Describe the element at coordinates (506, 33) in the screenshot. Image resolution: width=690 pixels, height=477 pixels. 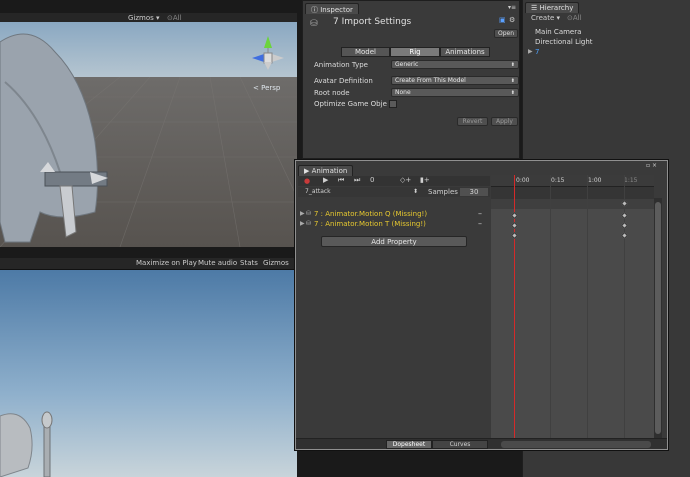
I see `open-button: Open` at that location.